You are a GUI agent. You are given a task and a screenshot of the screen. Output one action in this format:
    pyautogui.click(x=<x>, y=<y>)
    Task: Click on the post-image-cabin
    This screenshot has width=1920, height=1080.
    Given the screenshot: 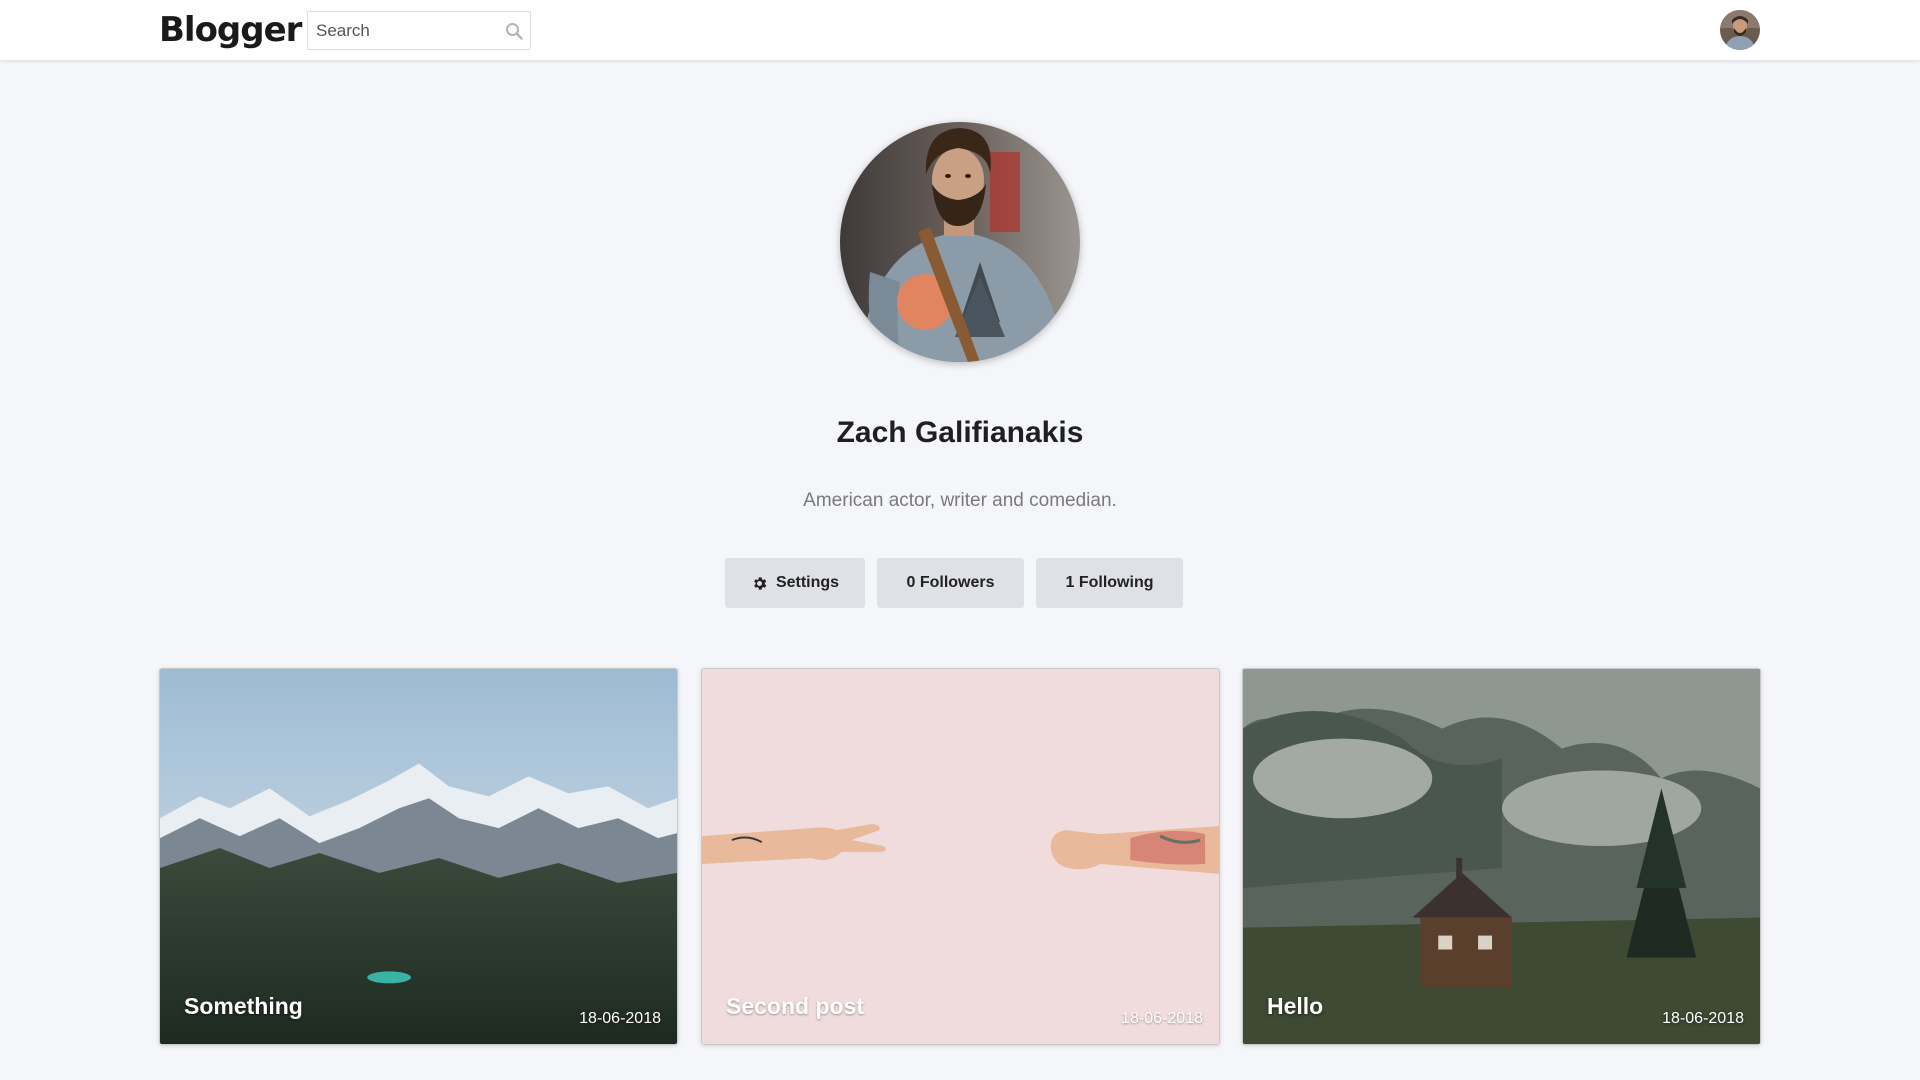 What is the action you would take?
    pyautogui.click(x=1501, y=856)
    